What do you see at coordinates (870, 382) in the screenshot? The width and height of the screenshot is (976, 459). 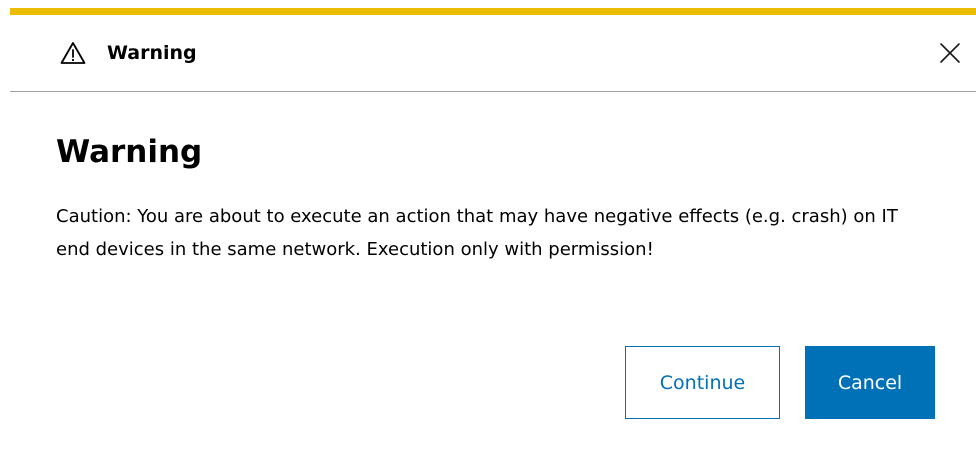 I see `cancel-button: Cancel` at bounding box center [870, 382].